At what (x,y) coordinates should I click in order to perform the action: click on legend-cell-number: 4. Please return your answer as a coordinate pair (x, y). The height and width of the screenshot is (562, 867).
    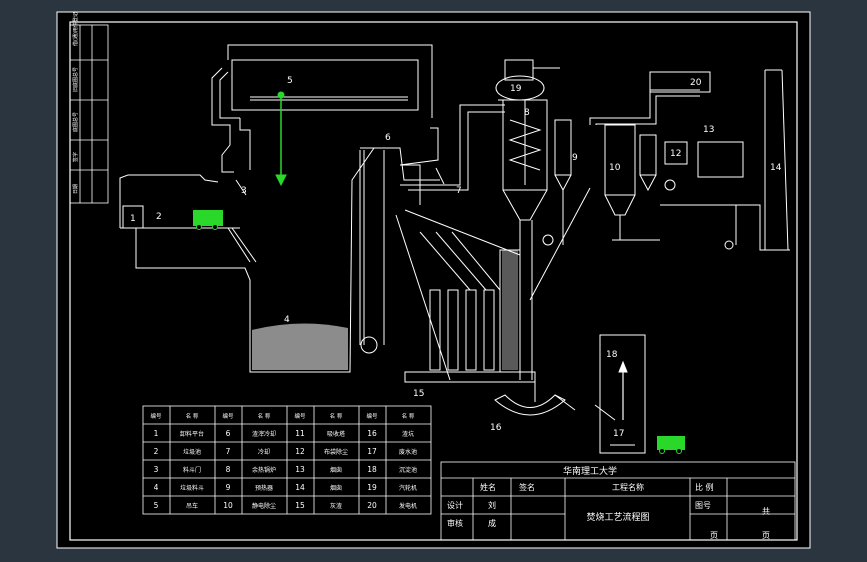
    Looking at the image, I should click on (156, 487).